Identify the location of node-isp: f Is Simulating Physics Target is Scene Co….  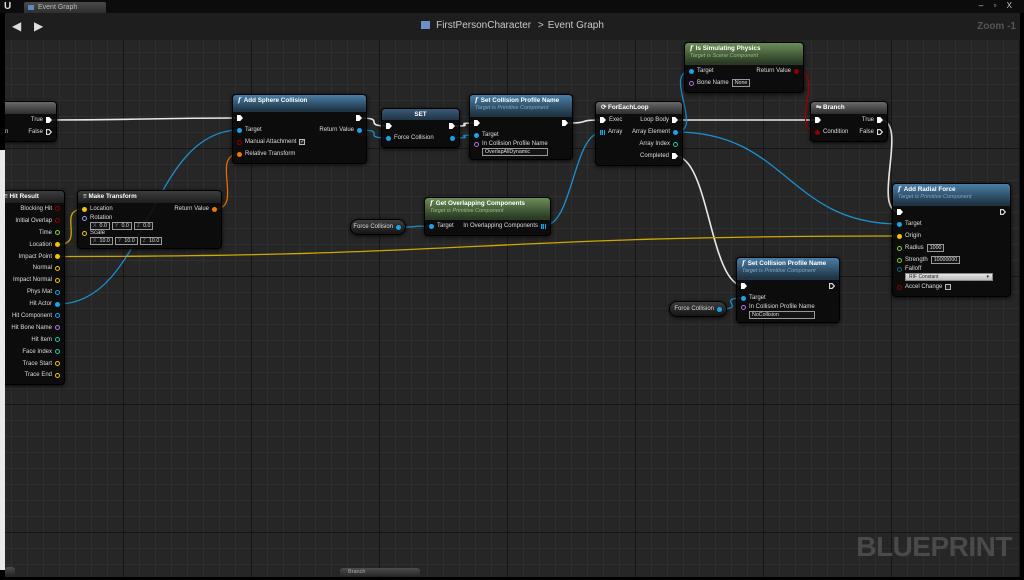
(744, 67).